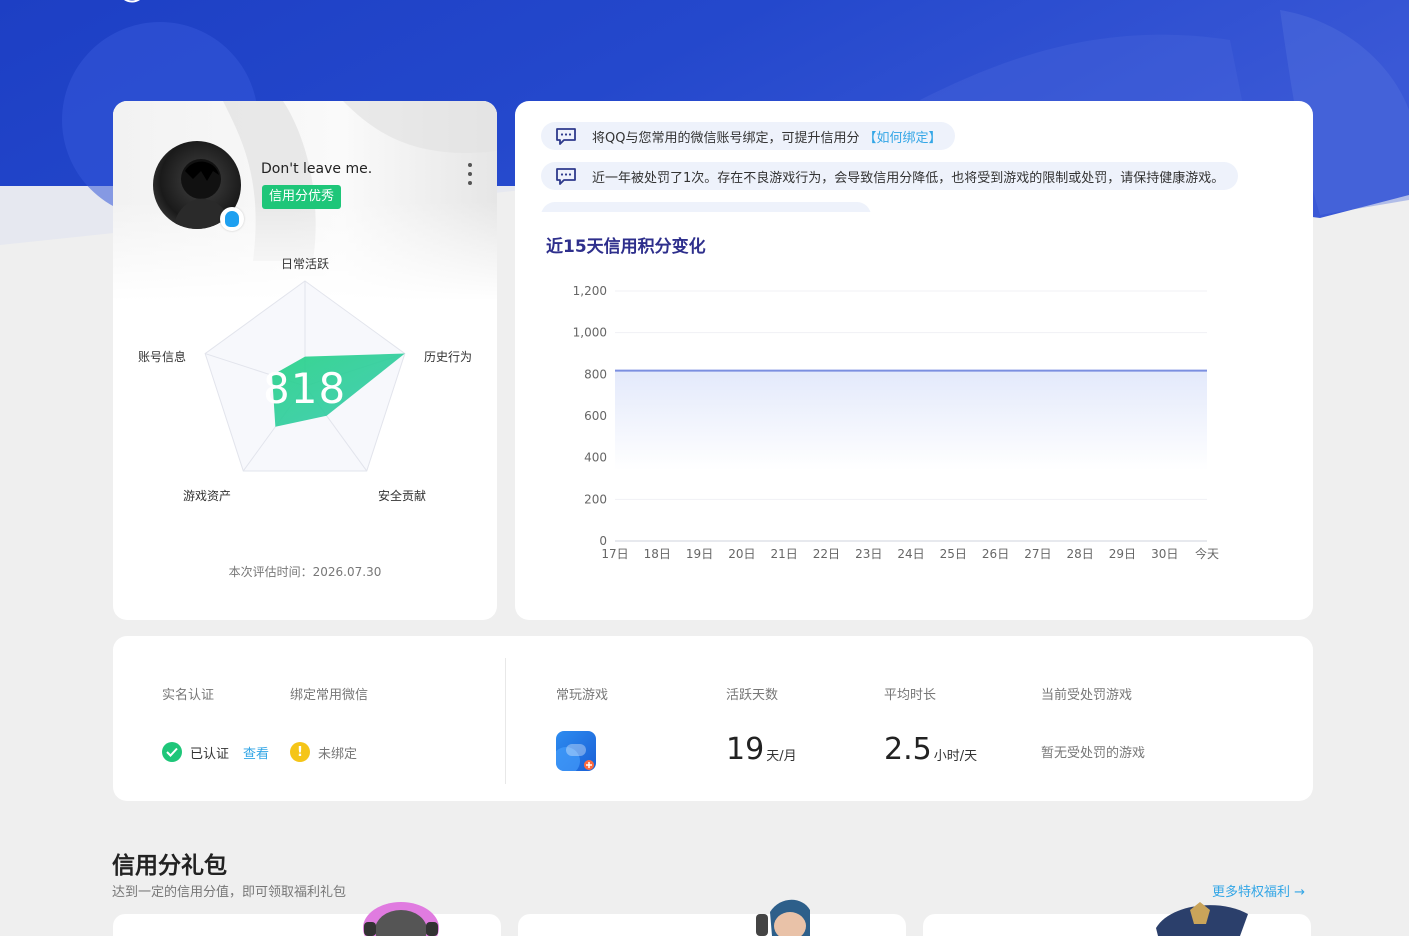 Image resolution: width=1409 pixels, height=936 pixels. I want to click on x-tick-label: 30日, so click(1164, 554).